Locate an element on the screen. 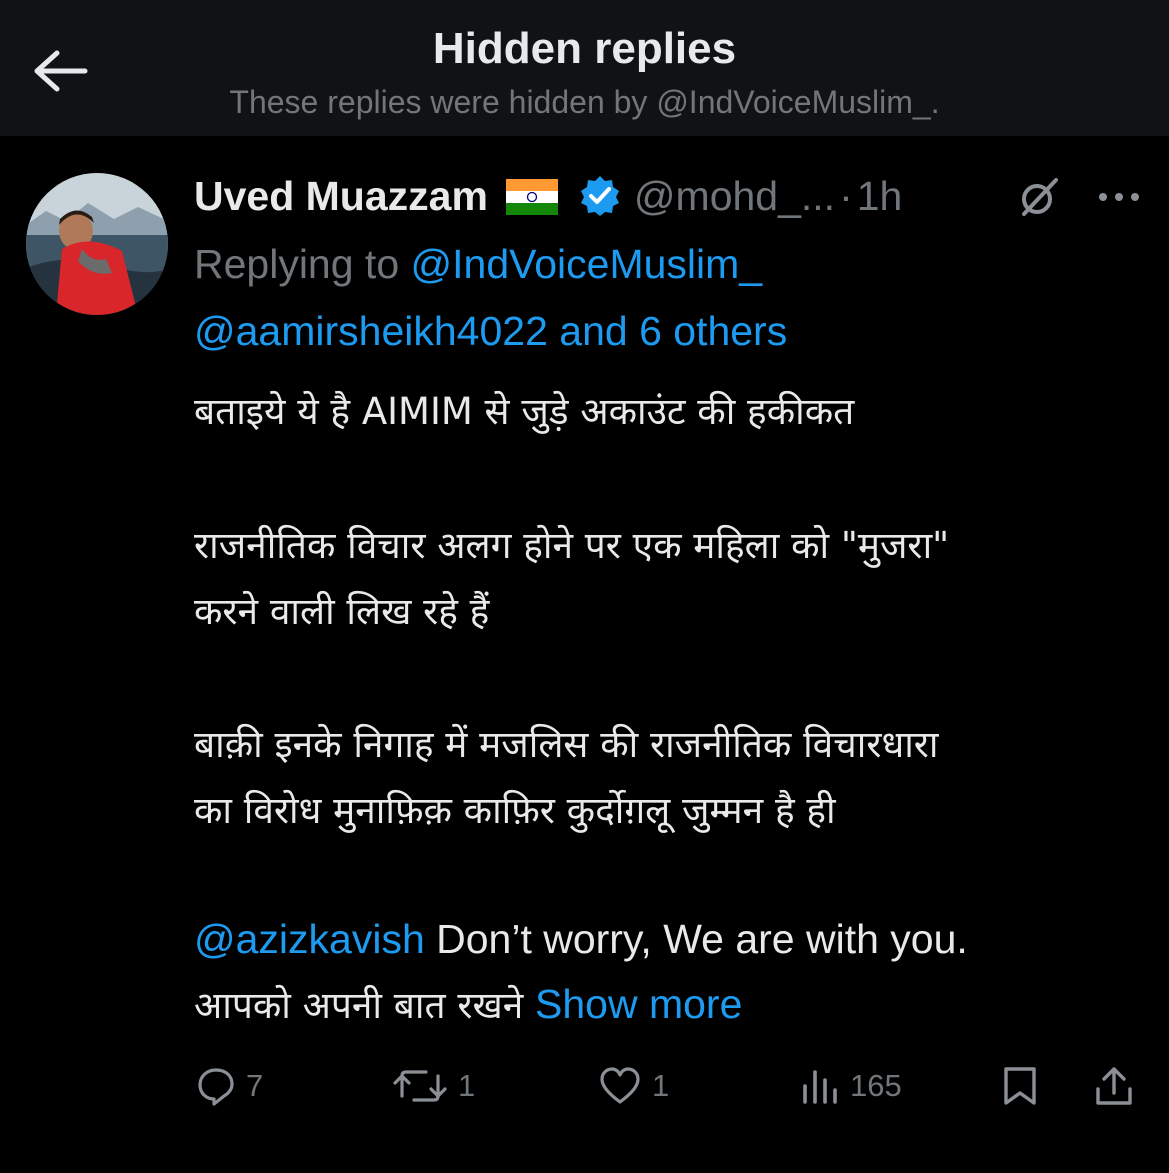  repost-icon is located at coordinates (420, 1086).